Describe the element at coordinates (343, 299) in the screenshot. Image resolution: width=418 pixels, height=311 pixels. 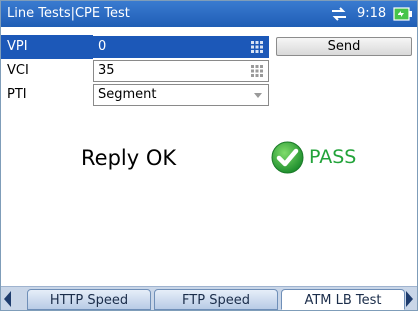
I see `tab-atm-lb-test: ATM LB Test` at that location.